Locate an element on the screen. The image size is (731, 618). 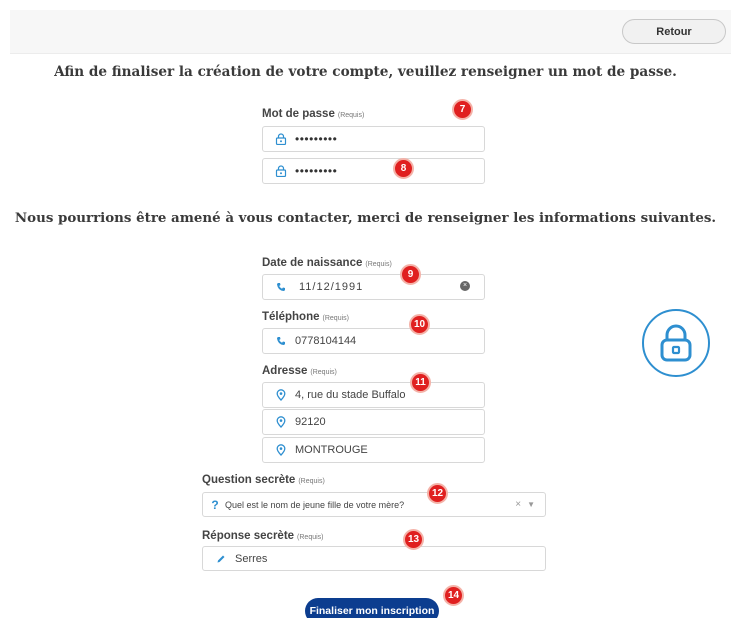
secret-answer-value: Serres is located at coordinates (251, 558).